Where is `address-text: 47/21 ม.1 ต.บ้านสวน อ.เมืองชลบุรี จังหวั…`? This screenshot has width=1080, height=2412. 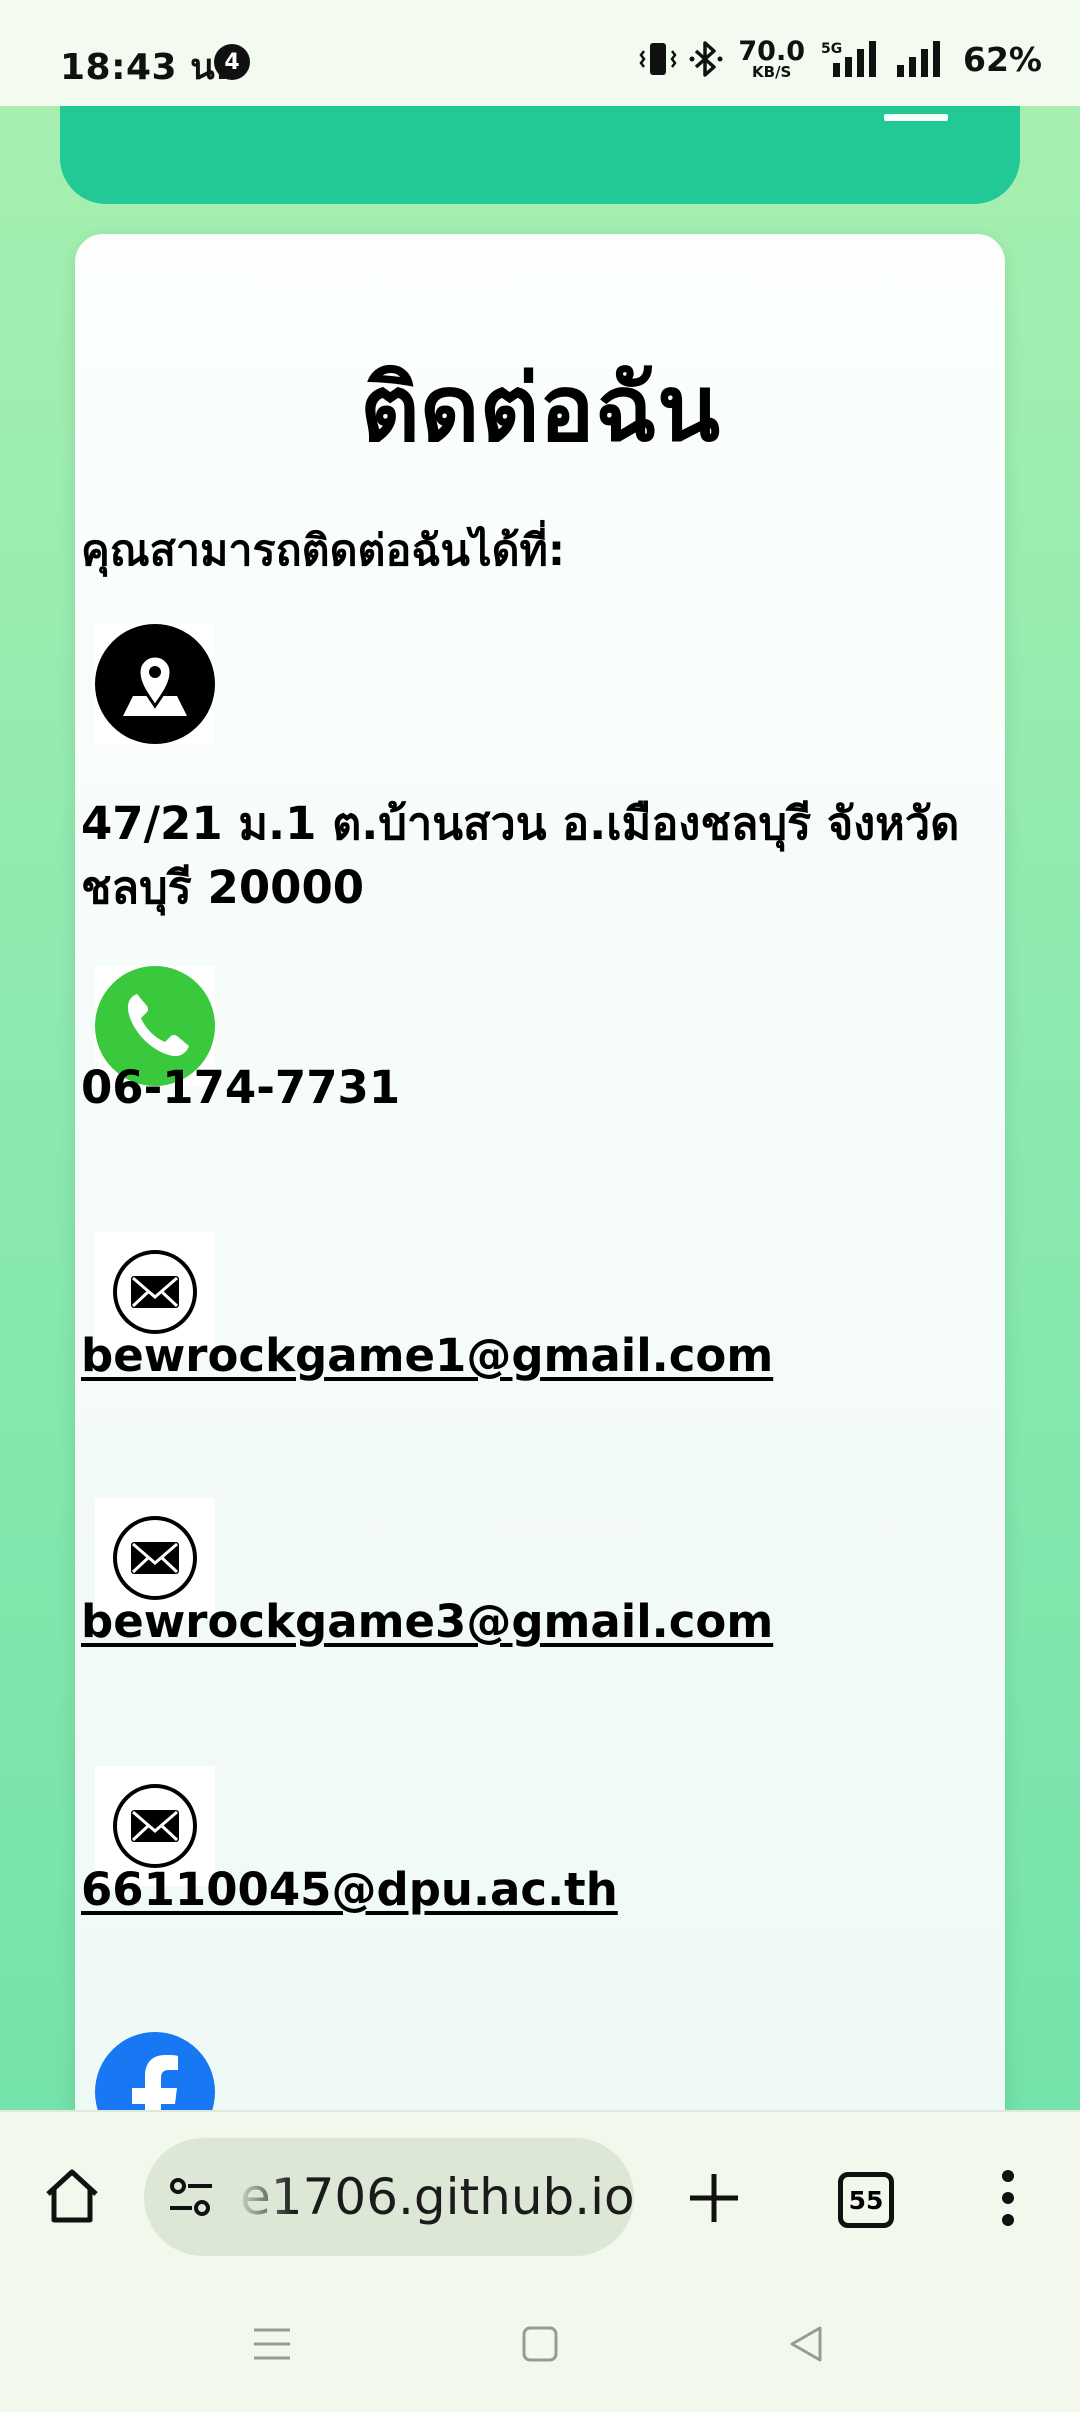 address-text: 47/21 ม.1 ต.บ้านสวน อ.เมืองชลบุรี จังหวั… is located at coordinates (520, 855).